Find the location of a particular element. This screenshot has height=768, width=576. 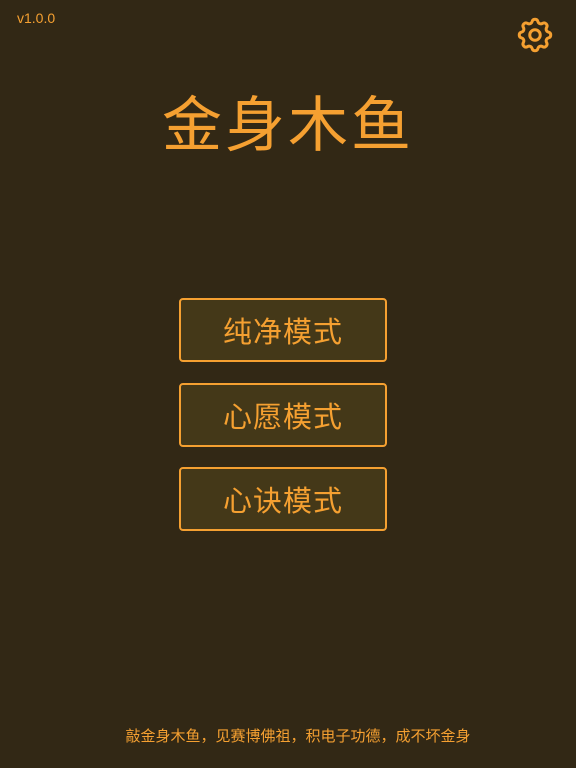

app-title: 金身木鱼 is located at coordinates (288, 126).